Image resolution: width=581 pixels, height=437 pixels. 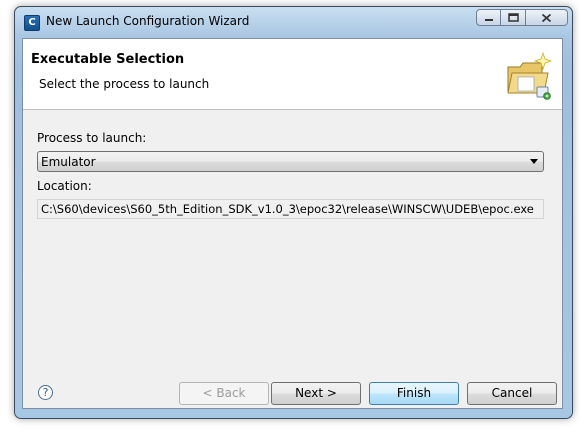 I want to click on maximize-icon, so click(x=513, y=17).